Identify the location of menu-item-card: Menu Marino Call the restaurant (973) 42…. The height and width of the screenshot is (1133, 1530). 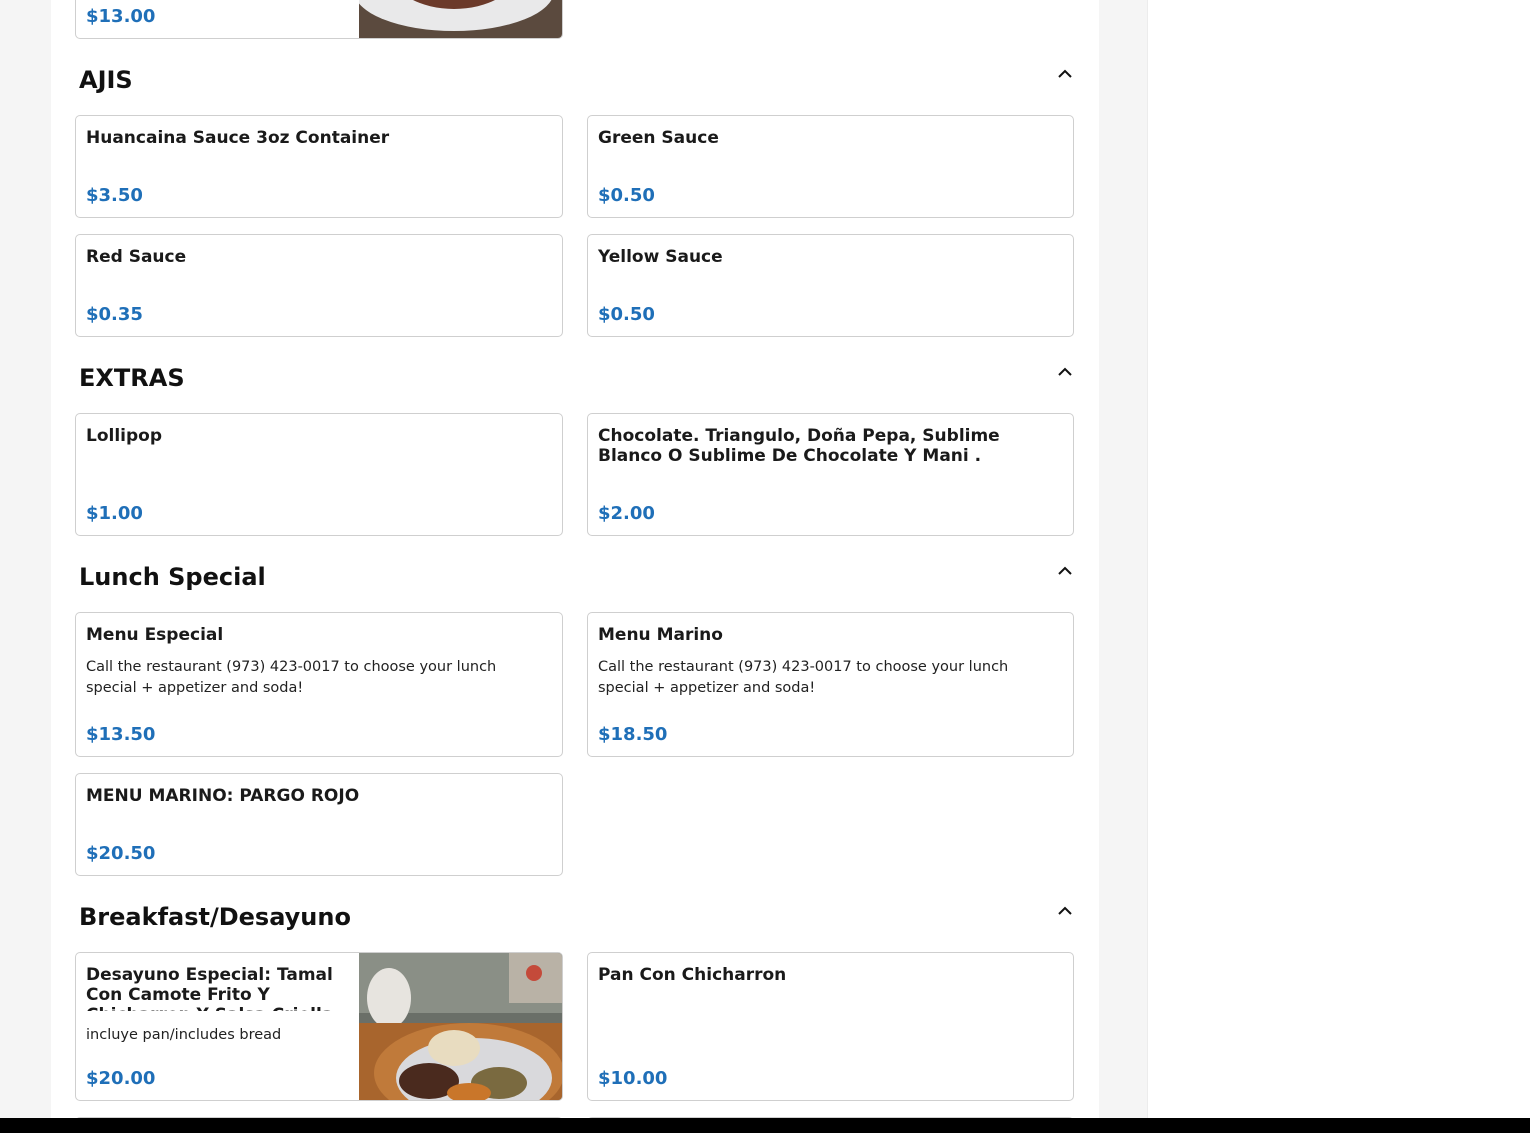
(830, 684).